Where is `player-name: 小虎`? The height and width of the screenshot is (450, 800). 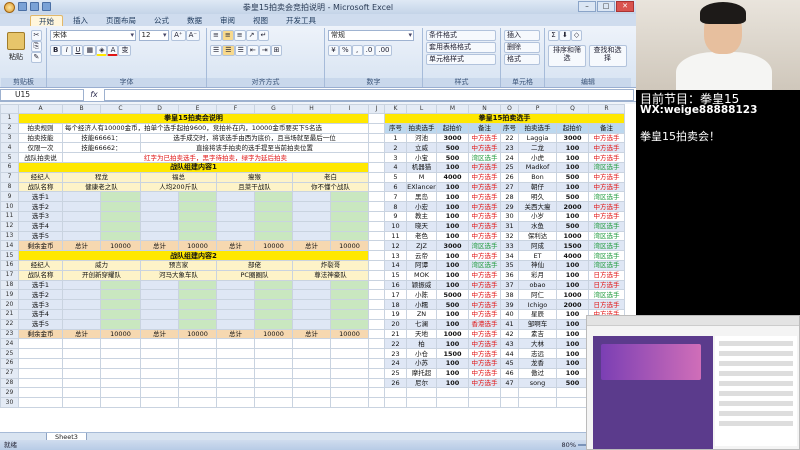 player-name: 小虎 is located at coordinates (537, 157).